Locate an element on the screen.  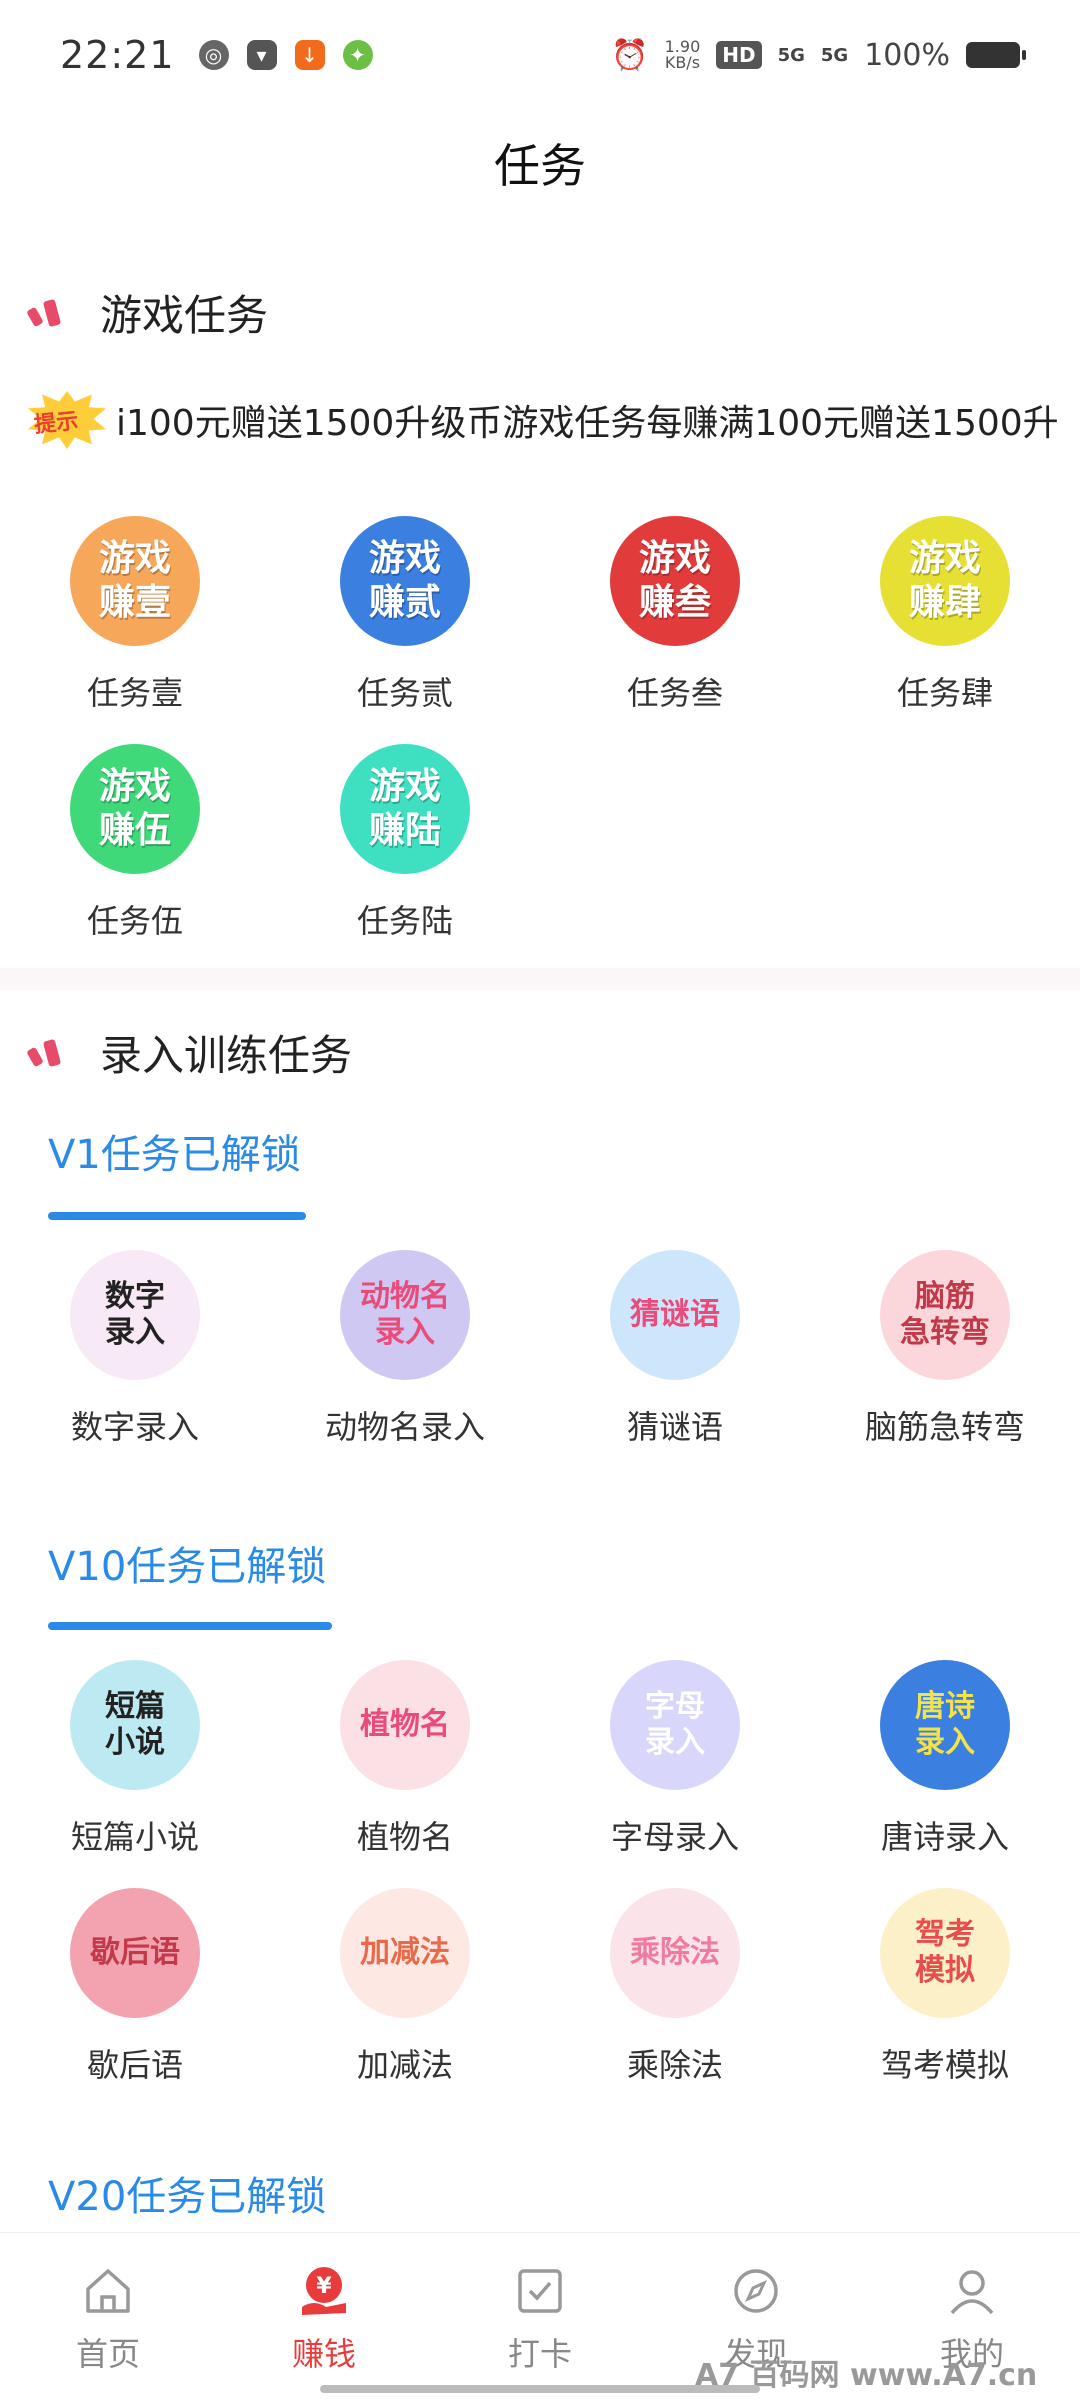
task-icon: 加减法 is located at coordinates (405, 1953).